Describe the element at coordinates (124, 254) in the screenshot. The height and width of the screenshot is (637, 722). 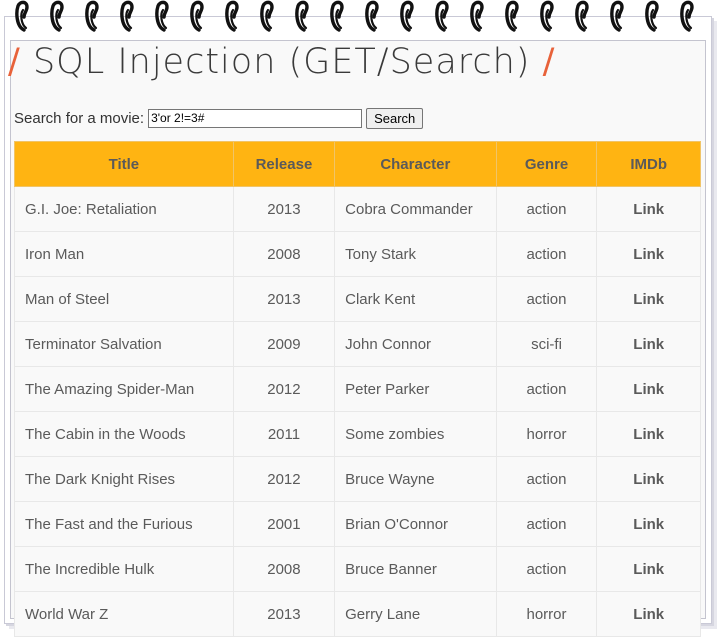
I see `cell-title: Iron Man` at that location.